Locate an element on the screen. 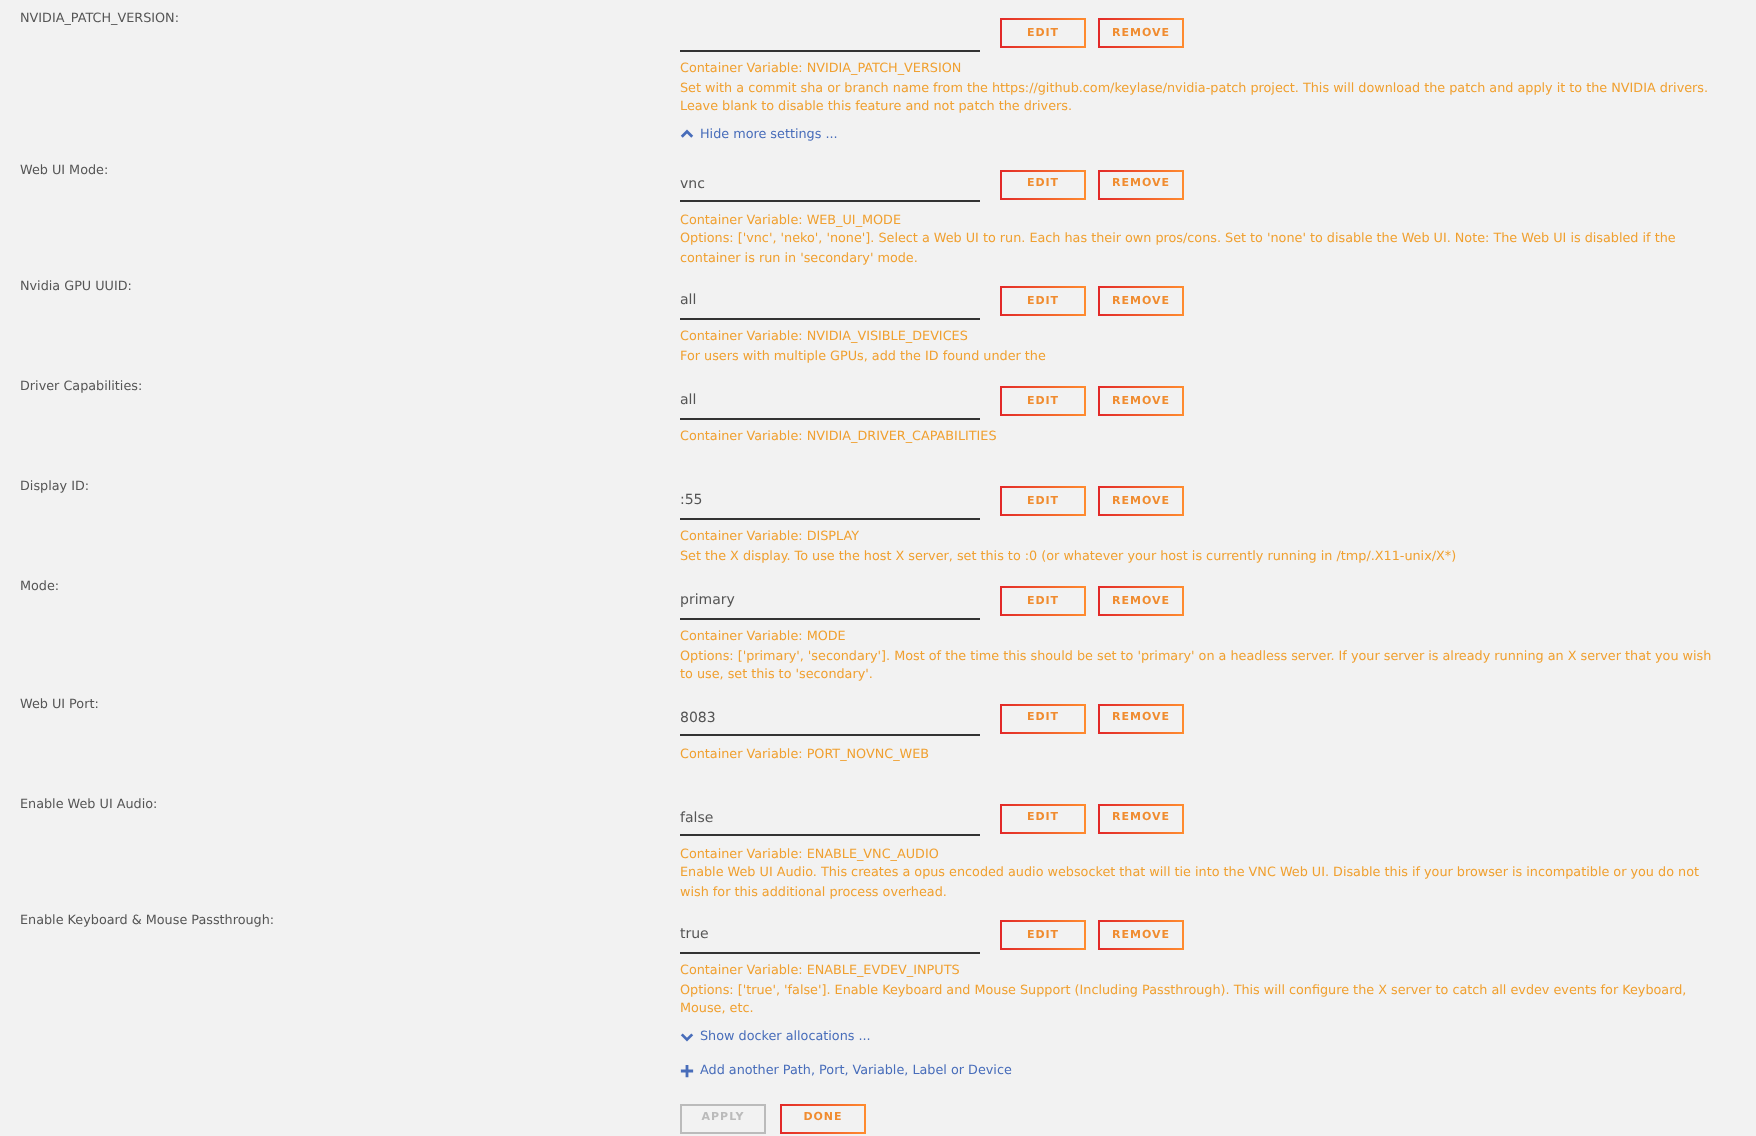 The width and height of the screenshot is (1756, 1136). chevron-down-icon is located at coordinates (687, 1036).